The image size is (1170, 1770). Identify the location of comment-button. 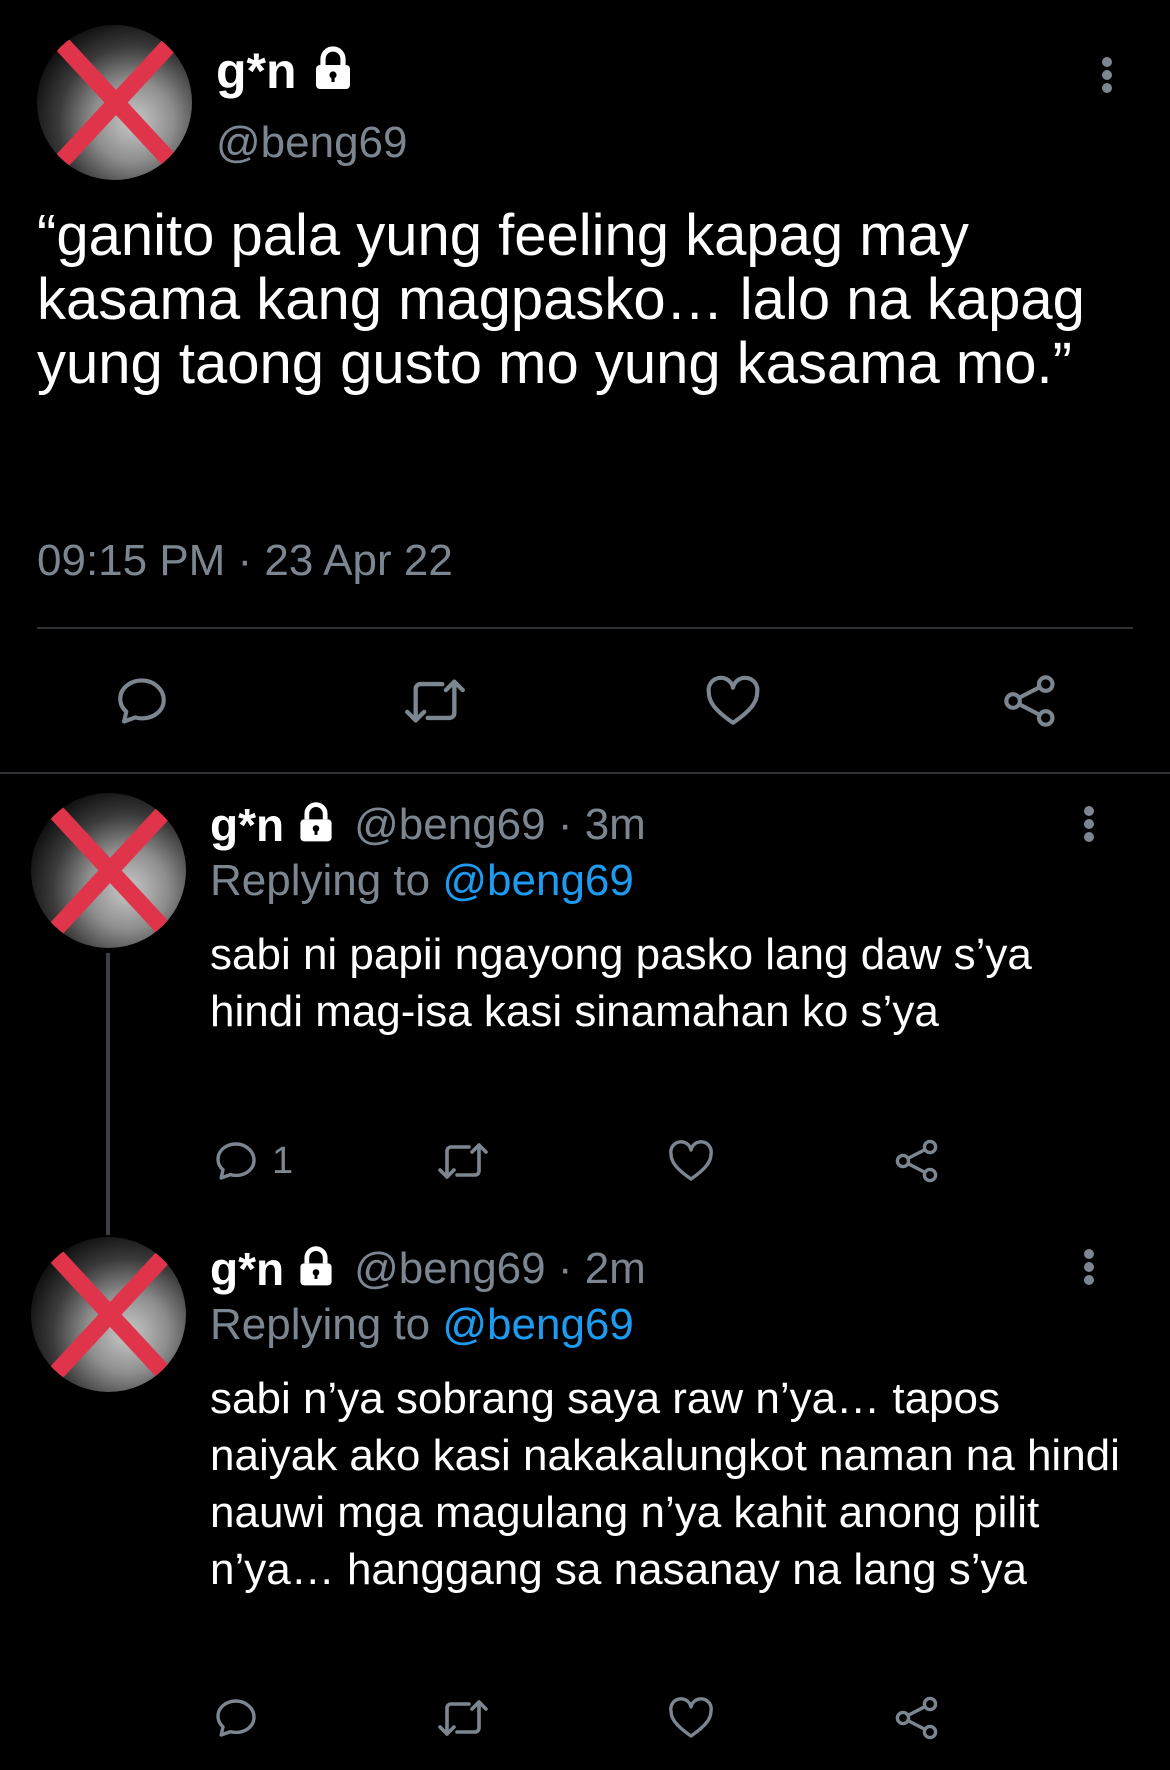
(142, 701).